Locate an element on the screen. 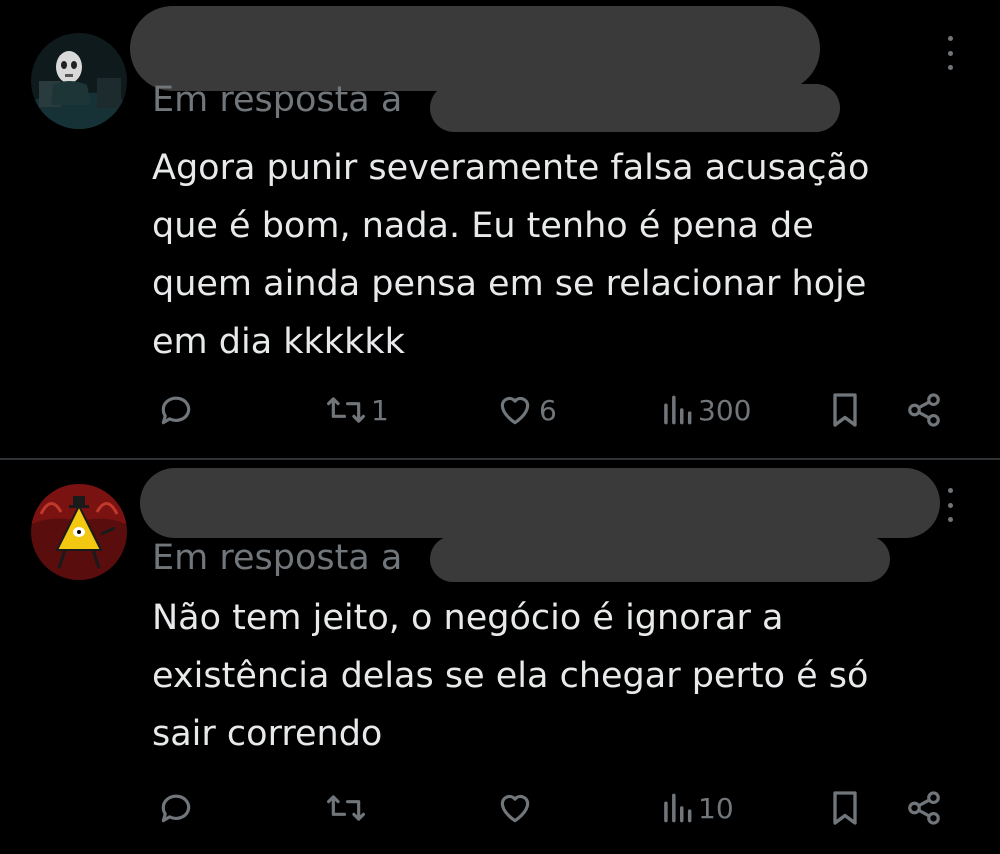 The height and width of the screenshot is (854, 1000). views-count: 300 is located at coordinates (725, 410).